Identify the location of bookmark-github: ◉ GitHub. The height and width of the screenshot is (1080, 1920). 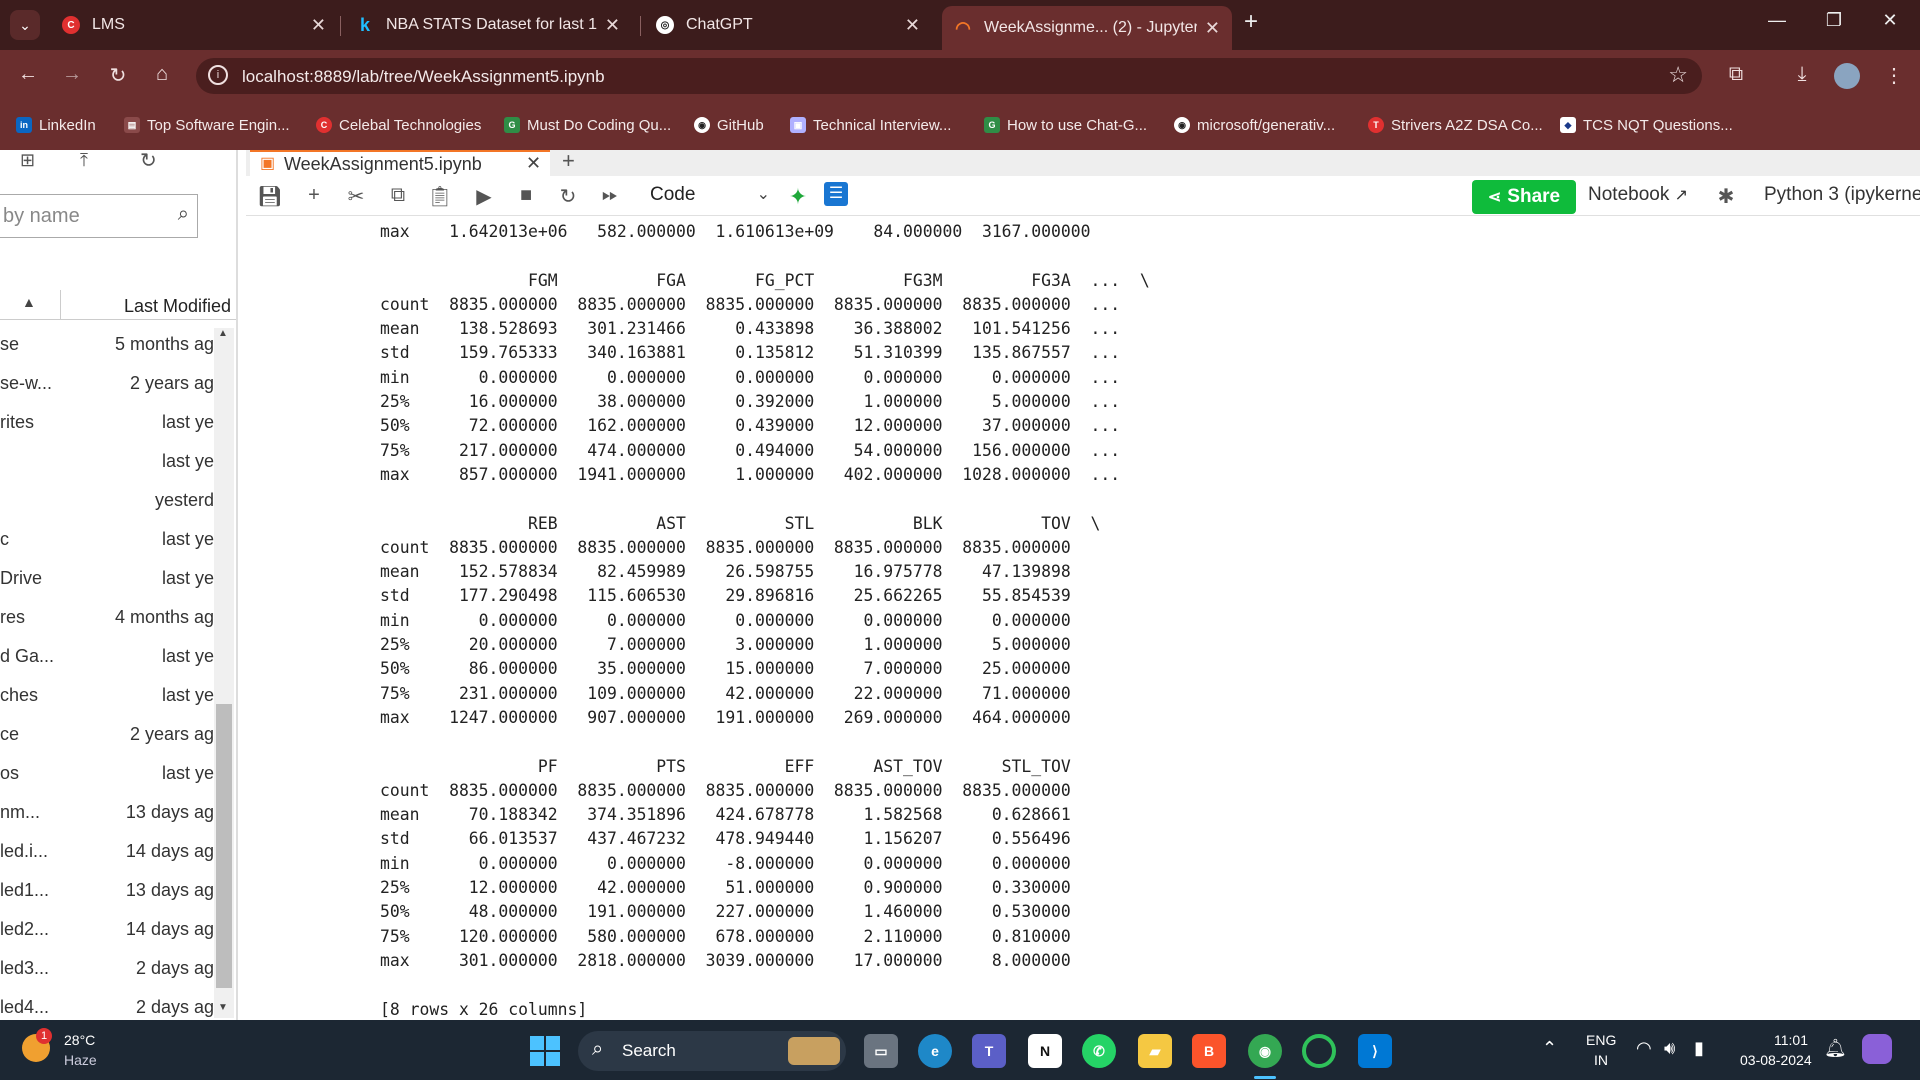
(729, 125).